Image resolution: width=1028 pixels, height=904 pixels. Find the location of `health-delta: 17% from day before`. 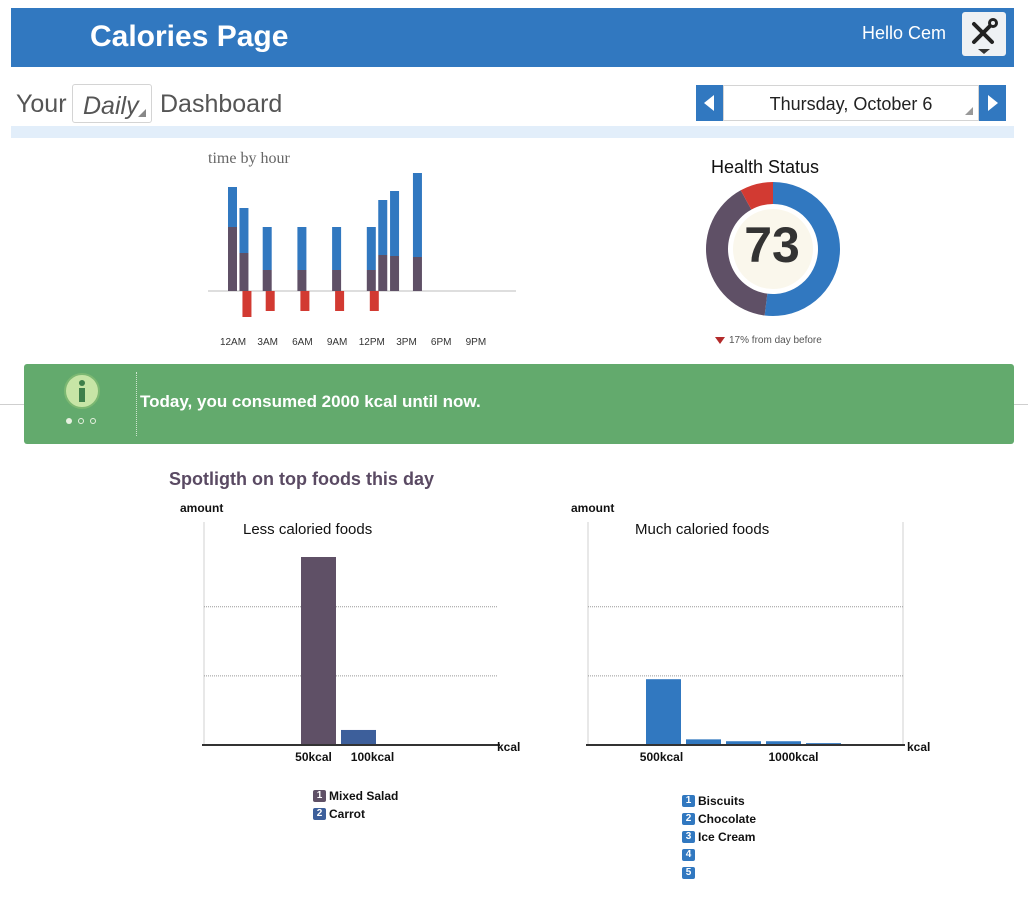

health-delta: 17% from day before is located at coordinates (768, 340).